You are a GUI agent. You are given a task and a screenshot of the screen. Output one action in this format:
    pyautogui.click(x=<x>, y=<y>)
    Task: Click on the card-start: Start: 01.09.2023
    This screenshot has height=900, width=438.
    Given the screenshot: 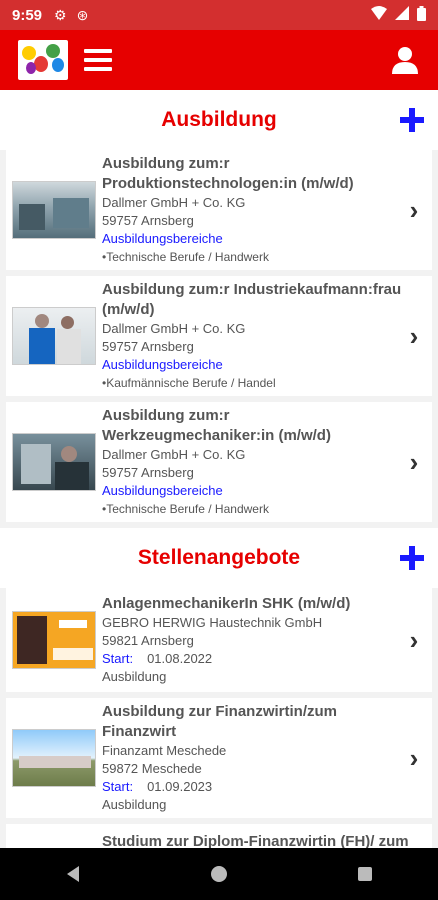 What is the action you would take?
    pyautogui.click(x=252, y=787)
    